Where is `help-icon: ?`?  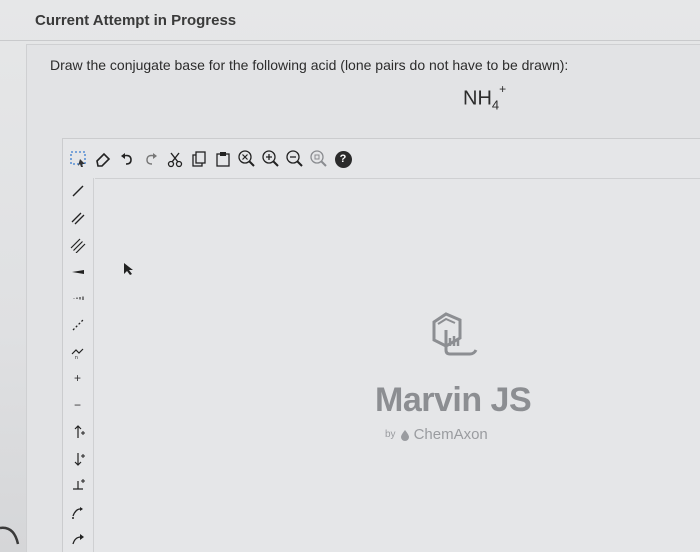
help-icon: ? is located at coordinates (343, 159).